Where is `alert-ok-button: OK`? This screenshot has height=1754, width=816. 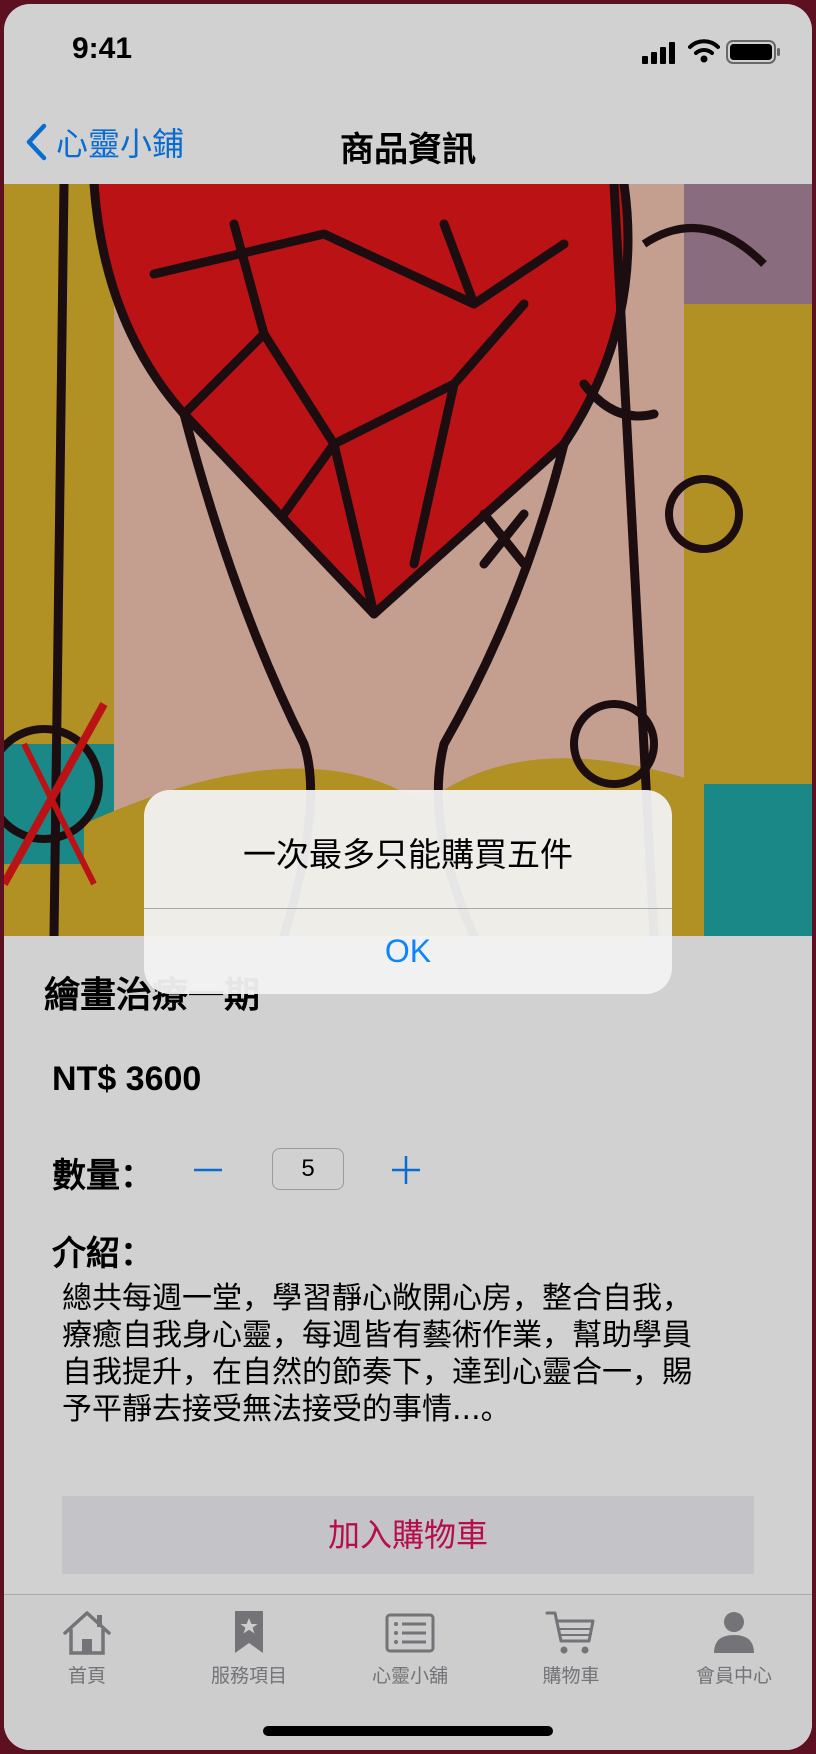
alert-ok-button: OK is located at coordinates (408, 951).